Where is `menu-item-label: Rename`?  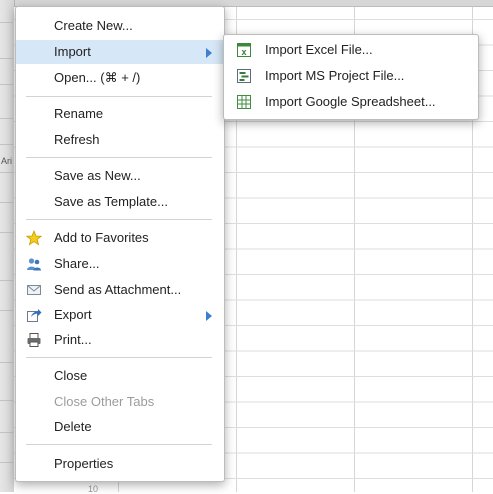
menu-item-label: Rename is located at coordinates (79, 113).